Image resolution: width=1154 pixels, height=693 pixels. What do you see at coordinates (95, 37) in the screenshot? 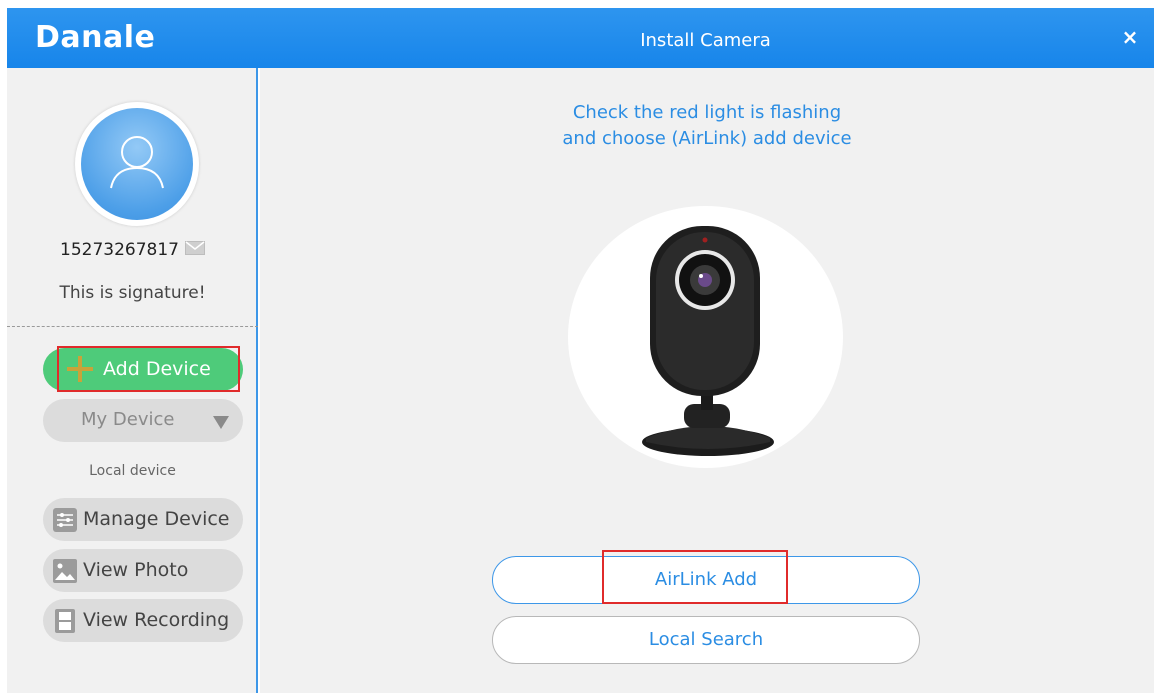
I see `brand-logo: Danale` at bounding box center [95, 37].